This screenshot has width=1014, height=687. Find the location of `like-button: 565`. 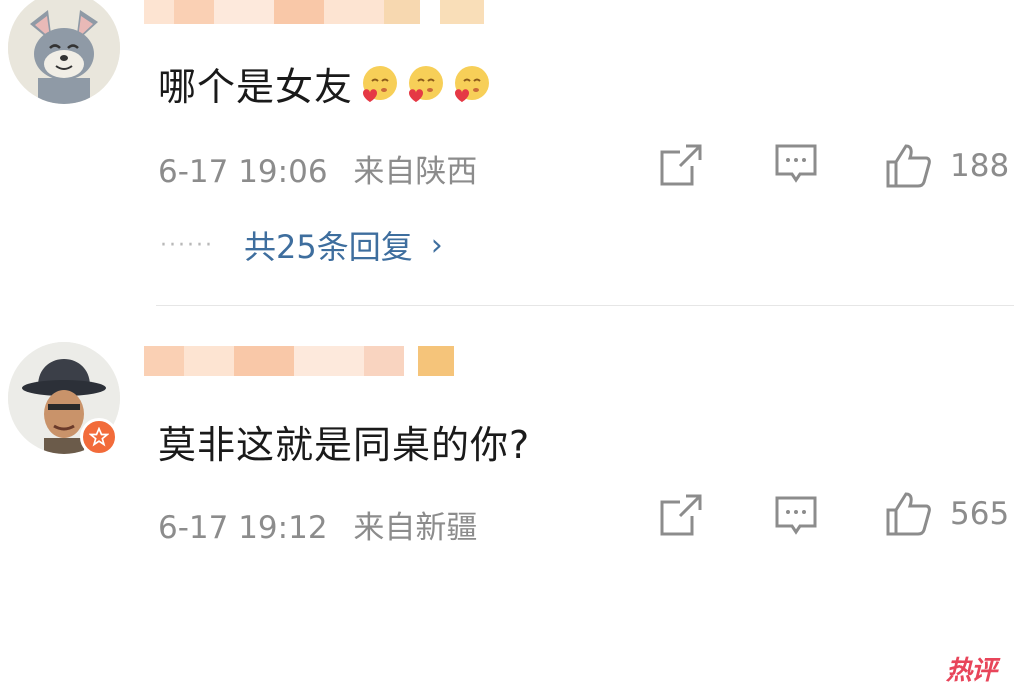

like-button: 565 is located at coordinates (946, 514).